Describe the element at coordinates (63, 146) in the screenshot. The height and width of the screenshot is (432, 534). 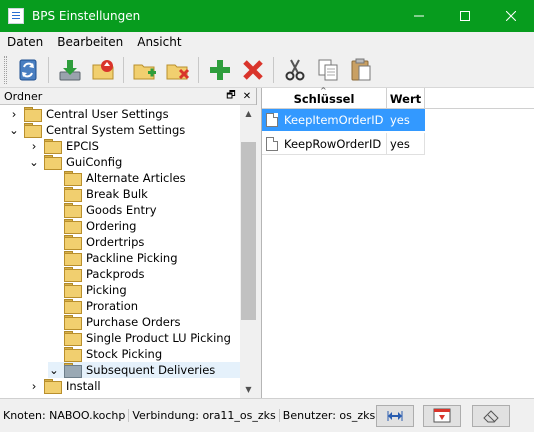
I see `tree-item: › EPCIS` at that location.